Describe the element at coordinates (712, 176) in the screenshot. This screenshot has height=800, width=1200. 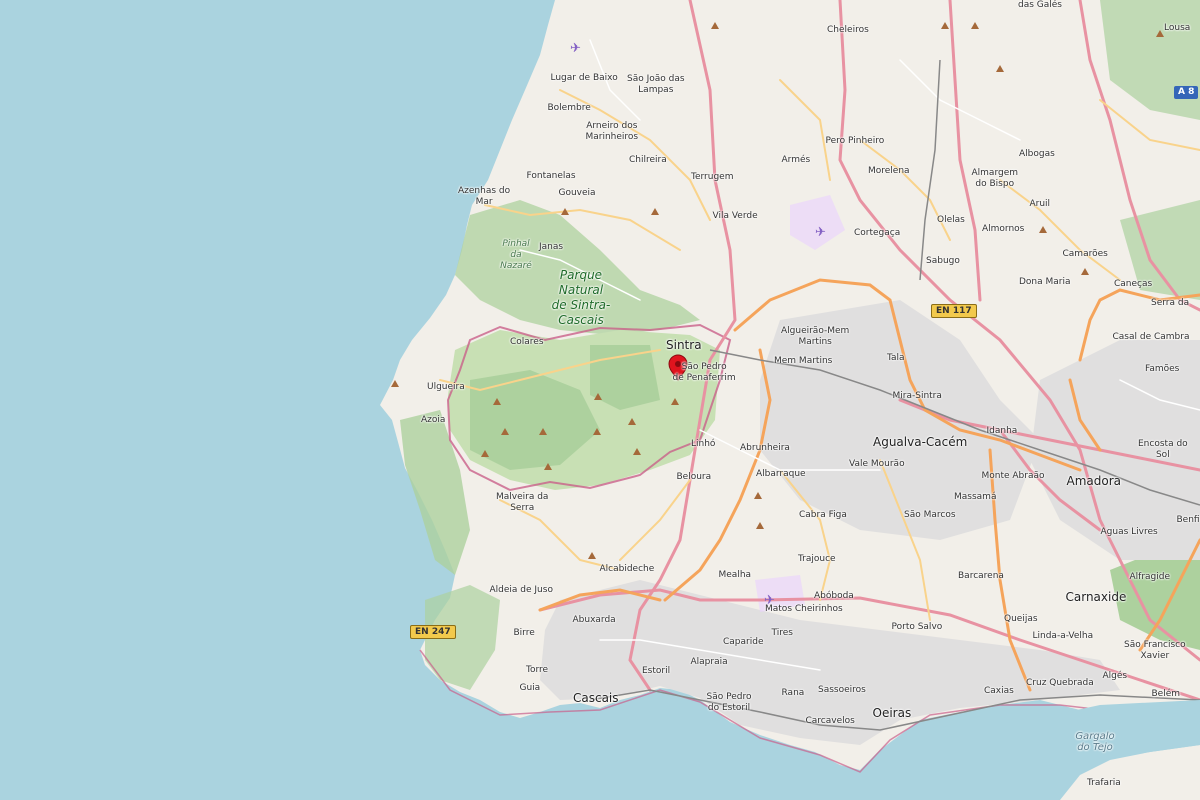
I see `place-label: Terrugem` at that location.